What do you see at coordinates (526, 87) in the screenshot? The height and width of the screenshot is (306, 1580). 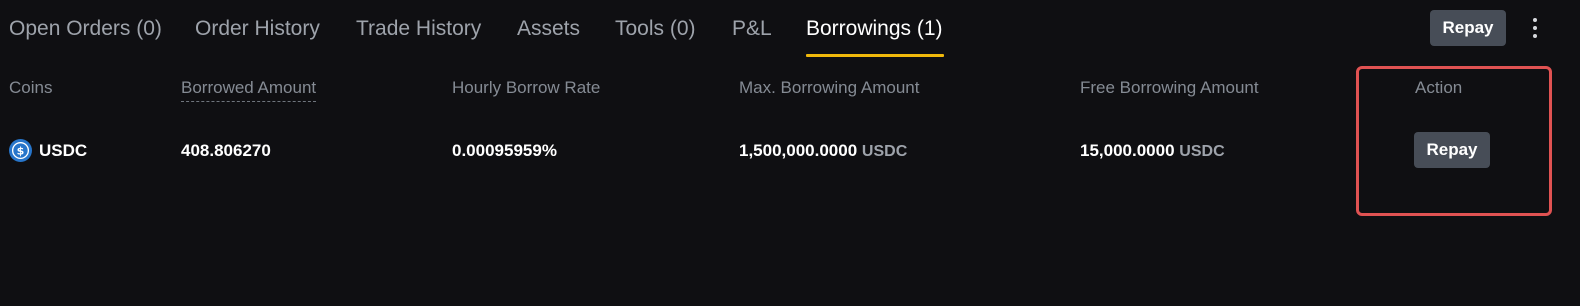 I see `column-header-hourly-rate: Hourly Borrow Rate` at bounding box center [526, 87].